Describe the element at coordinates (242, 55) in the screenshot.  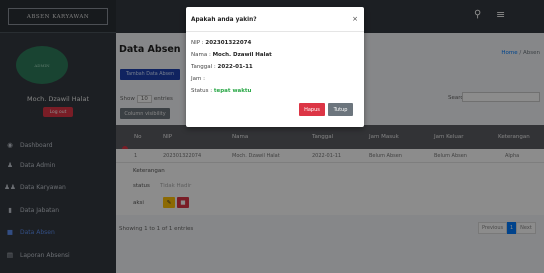
I see `modal-nama-value: Moch. Dzawil Halat` at that location.